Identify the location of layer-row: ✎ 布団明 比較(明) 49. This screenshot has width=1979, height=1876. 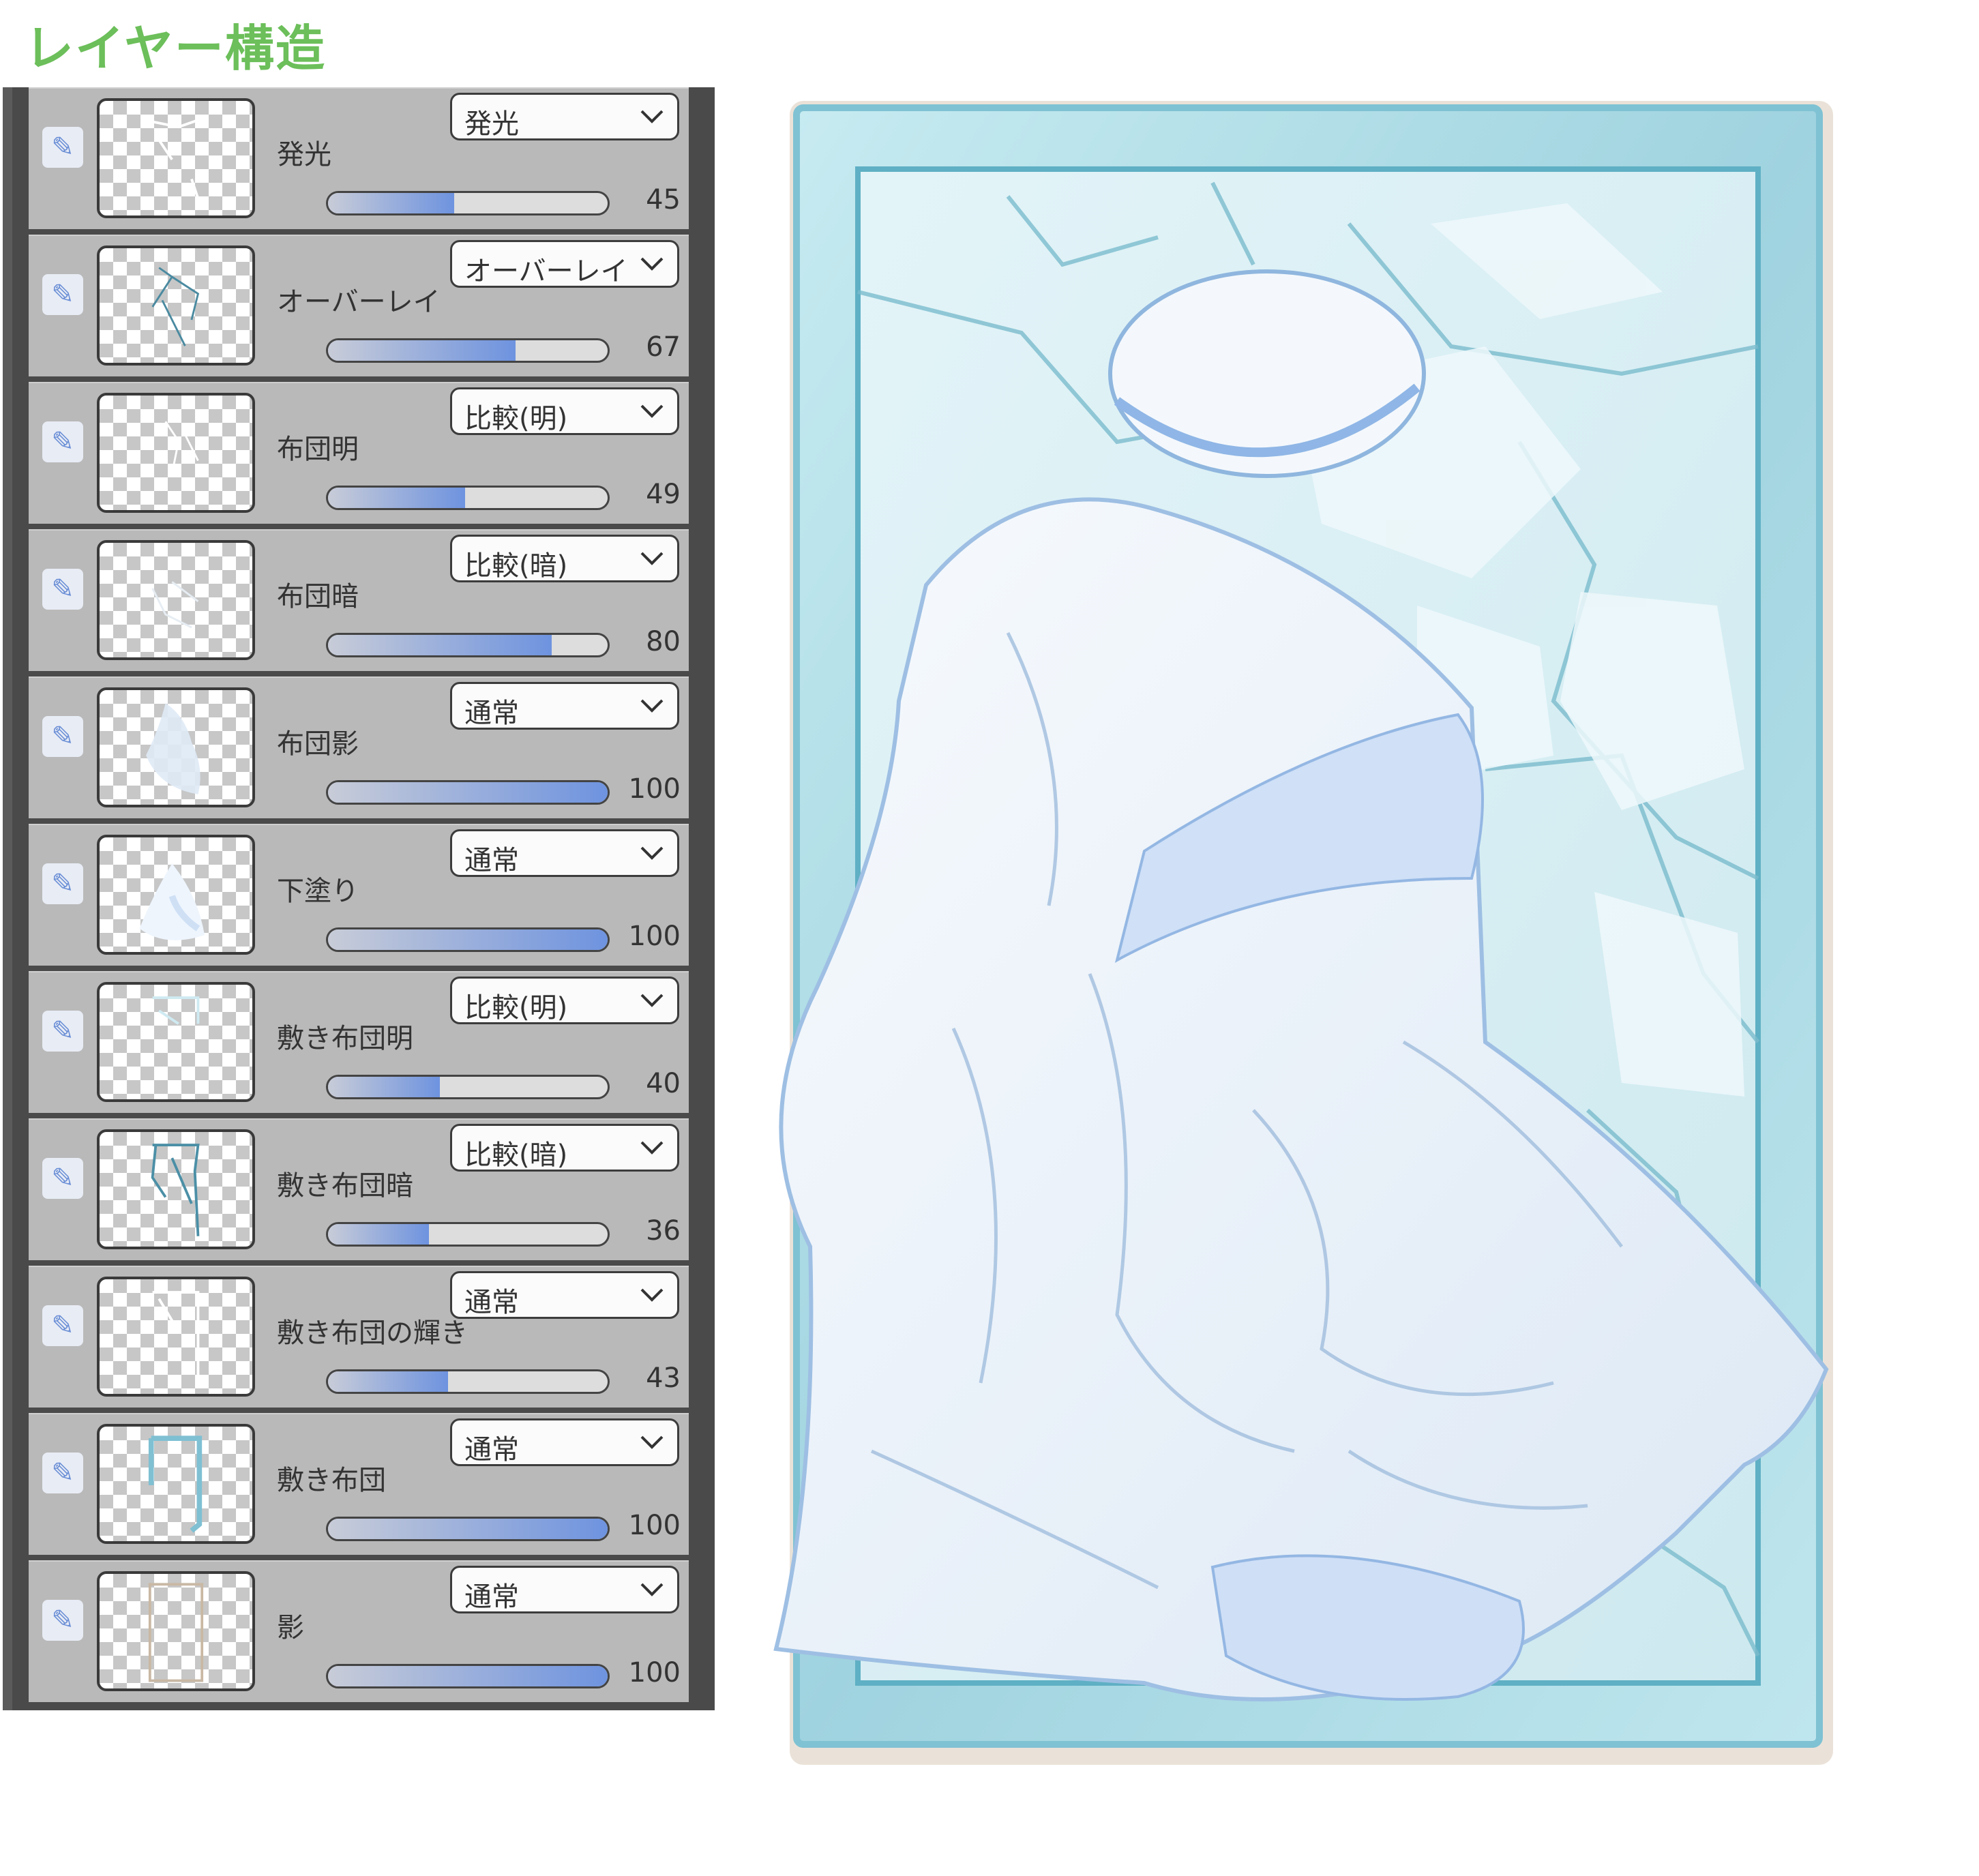
(359, 453).